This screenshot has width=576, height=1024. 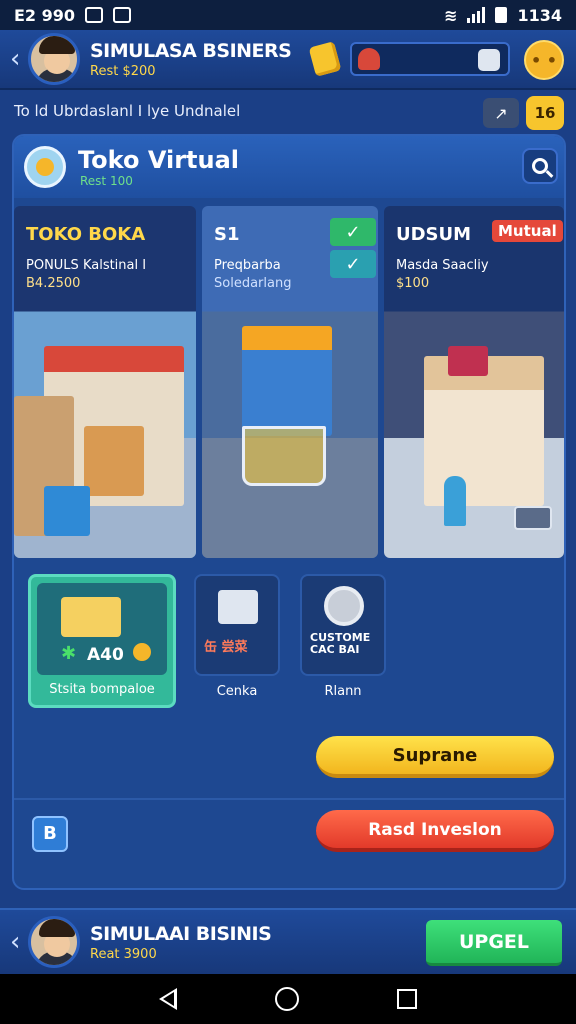 I want to click on top-header: ‹ SIMULASA BSINERS Rest $200 • •, so click(x=288, y=60).